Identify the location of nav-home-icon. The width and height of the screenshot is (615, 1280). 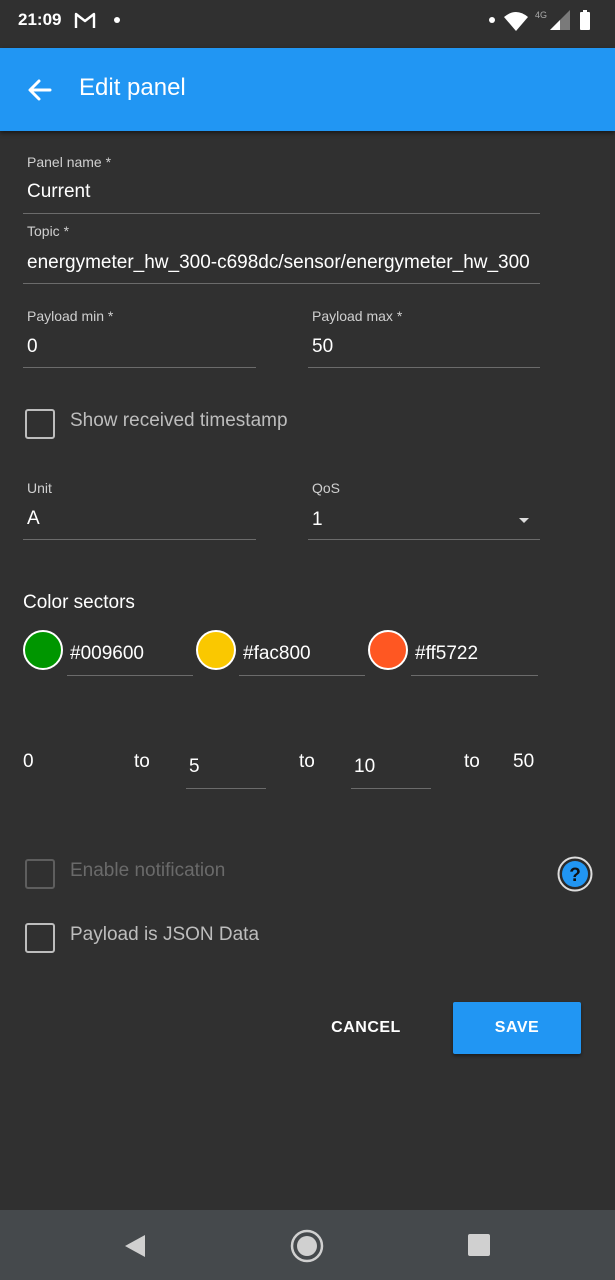
(307, 1246).